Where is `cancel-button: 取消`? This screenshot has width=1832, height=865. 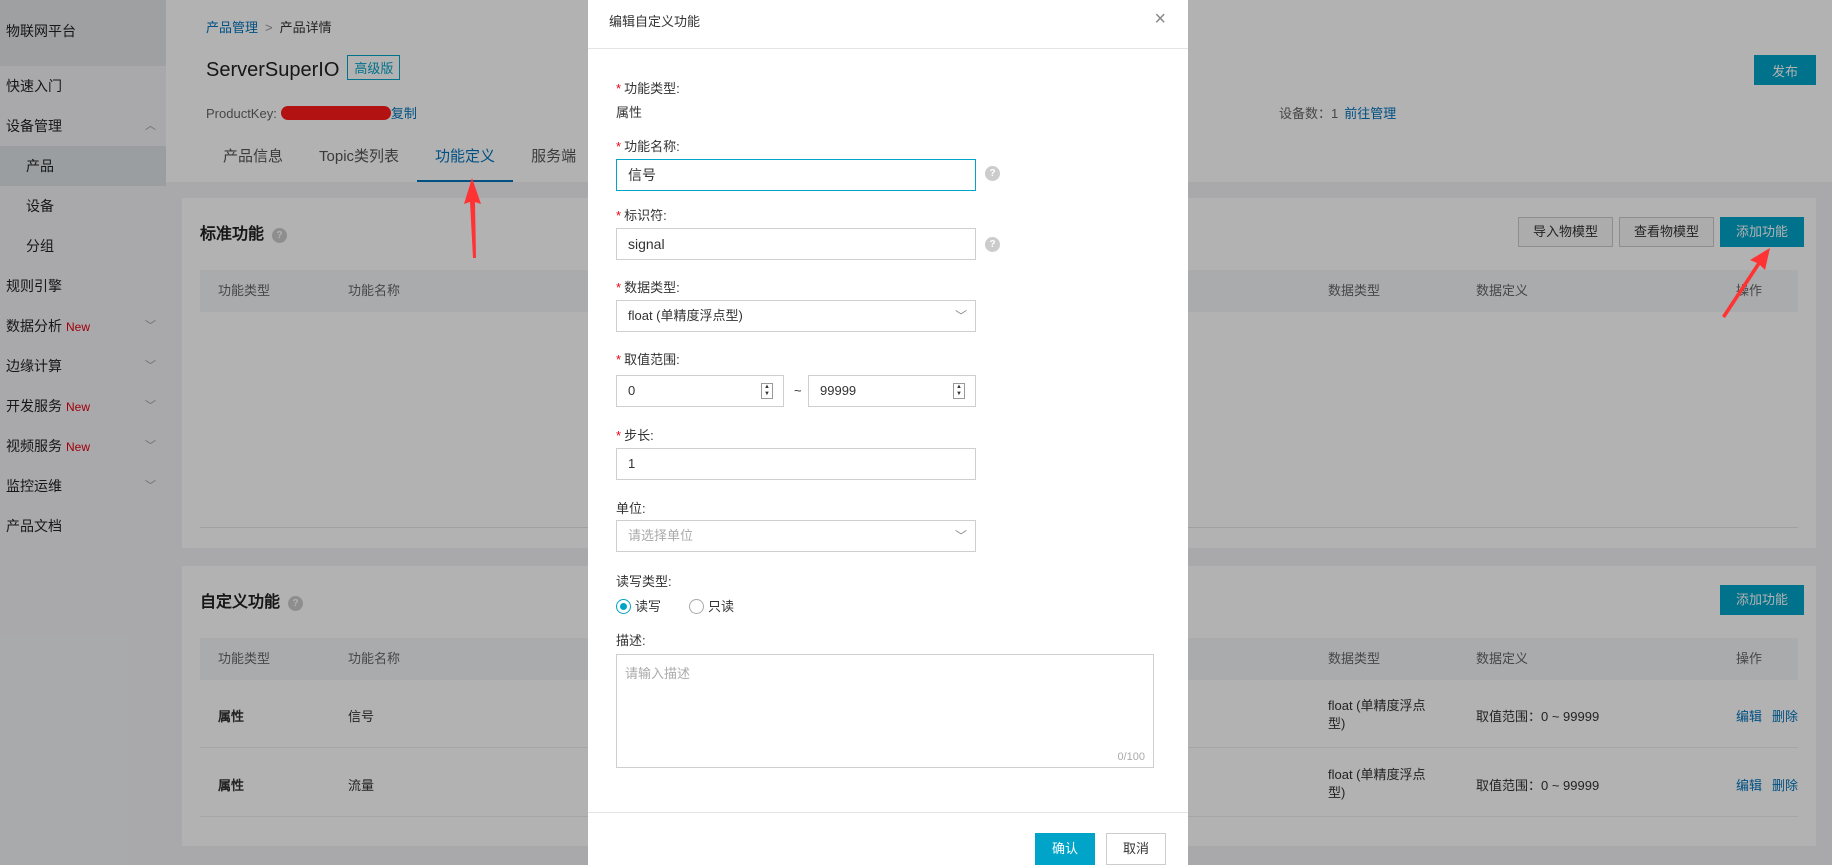 cancel-button: 取消 is located at coordinates (1136, 849).